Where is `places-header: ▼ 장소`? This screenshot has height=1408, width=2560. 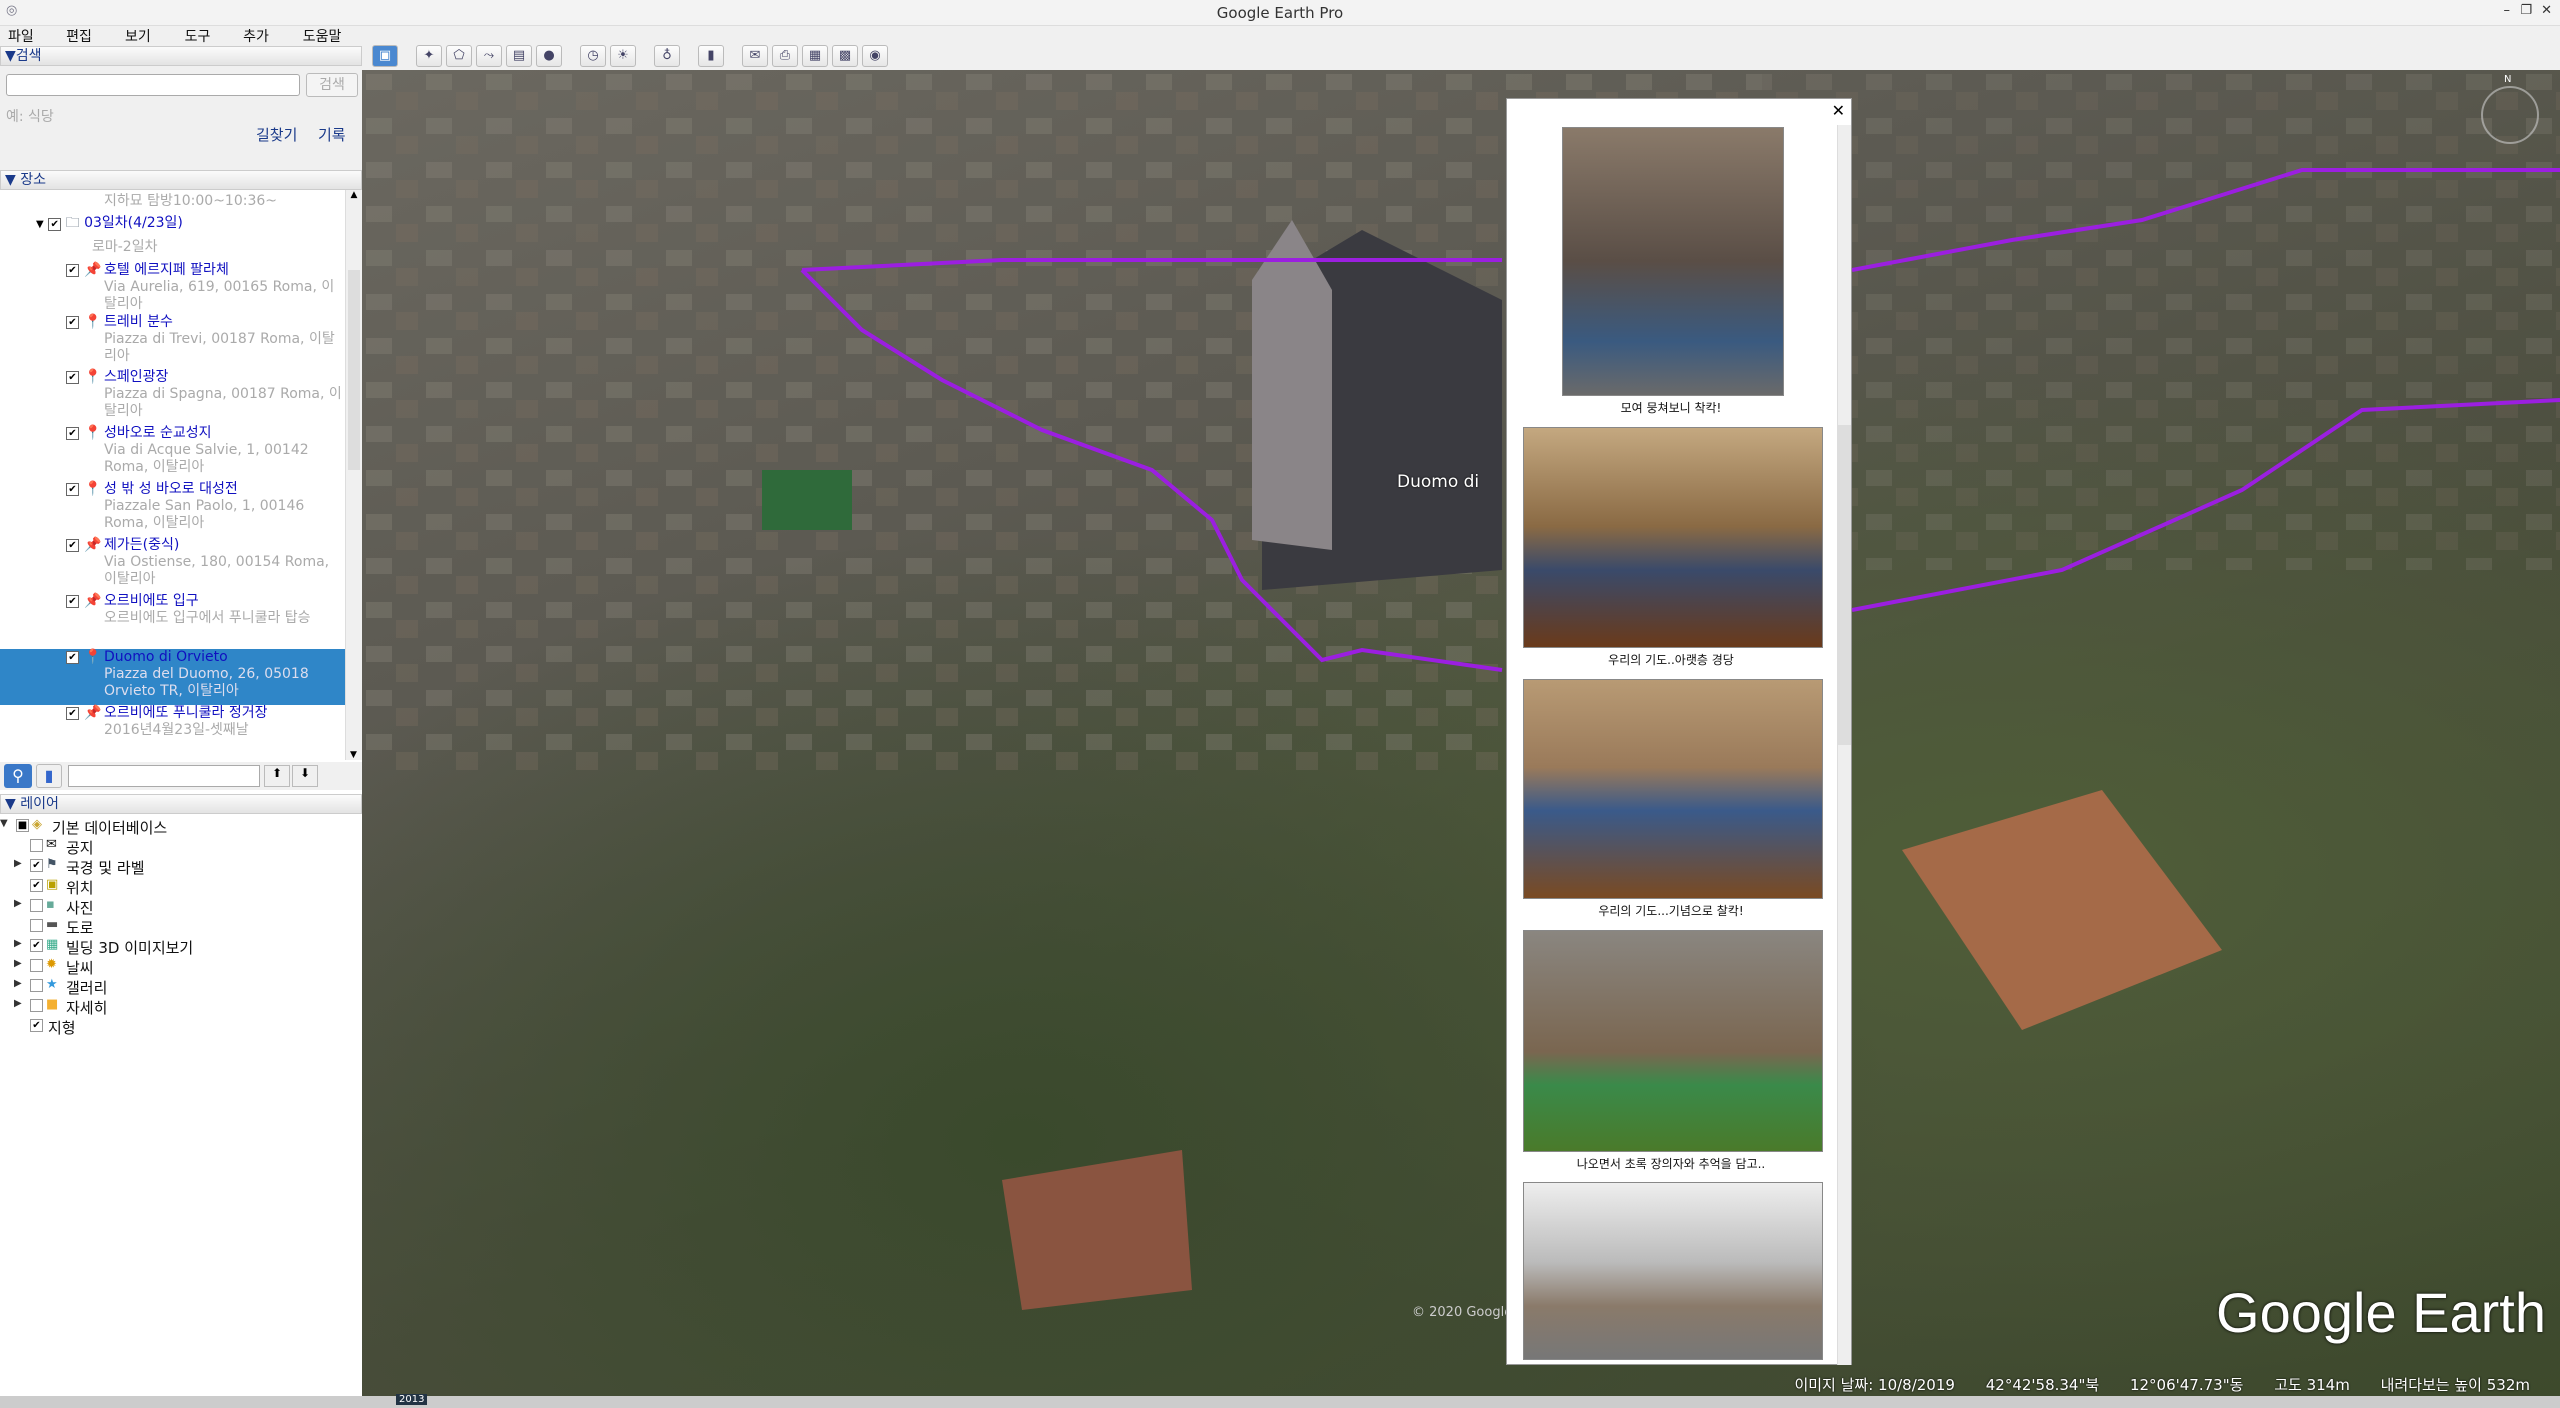 places-header: ▼ 장소 is located at coordinates (181, 180).